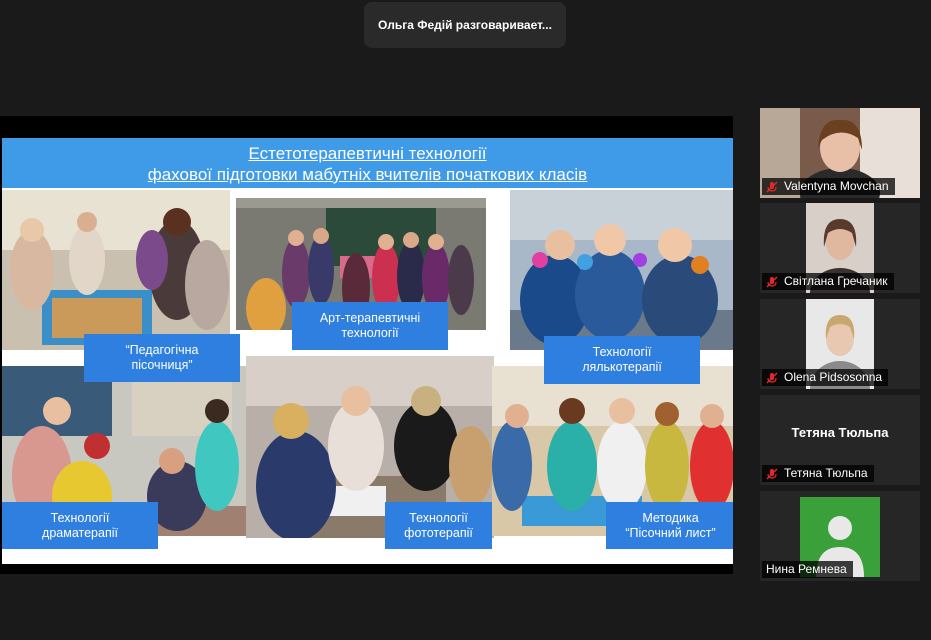 This screenshot has height=640, width=931. Describe the element at coordinates (80, 525) in the screenshot. I see `caption-drama-therapy: Технології драматерапії` at that location.